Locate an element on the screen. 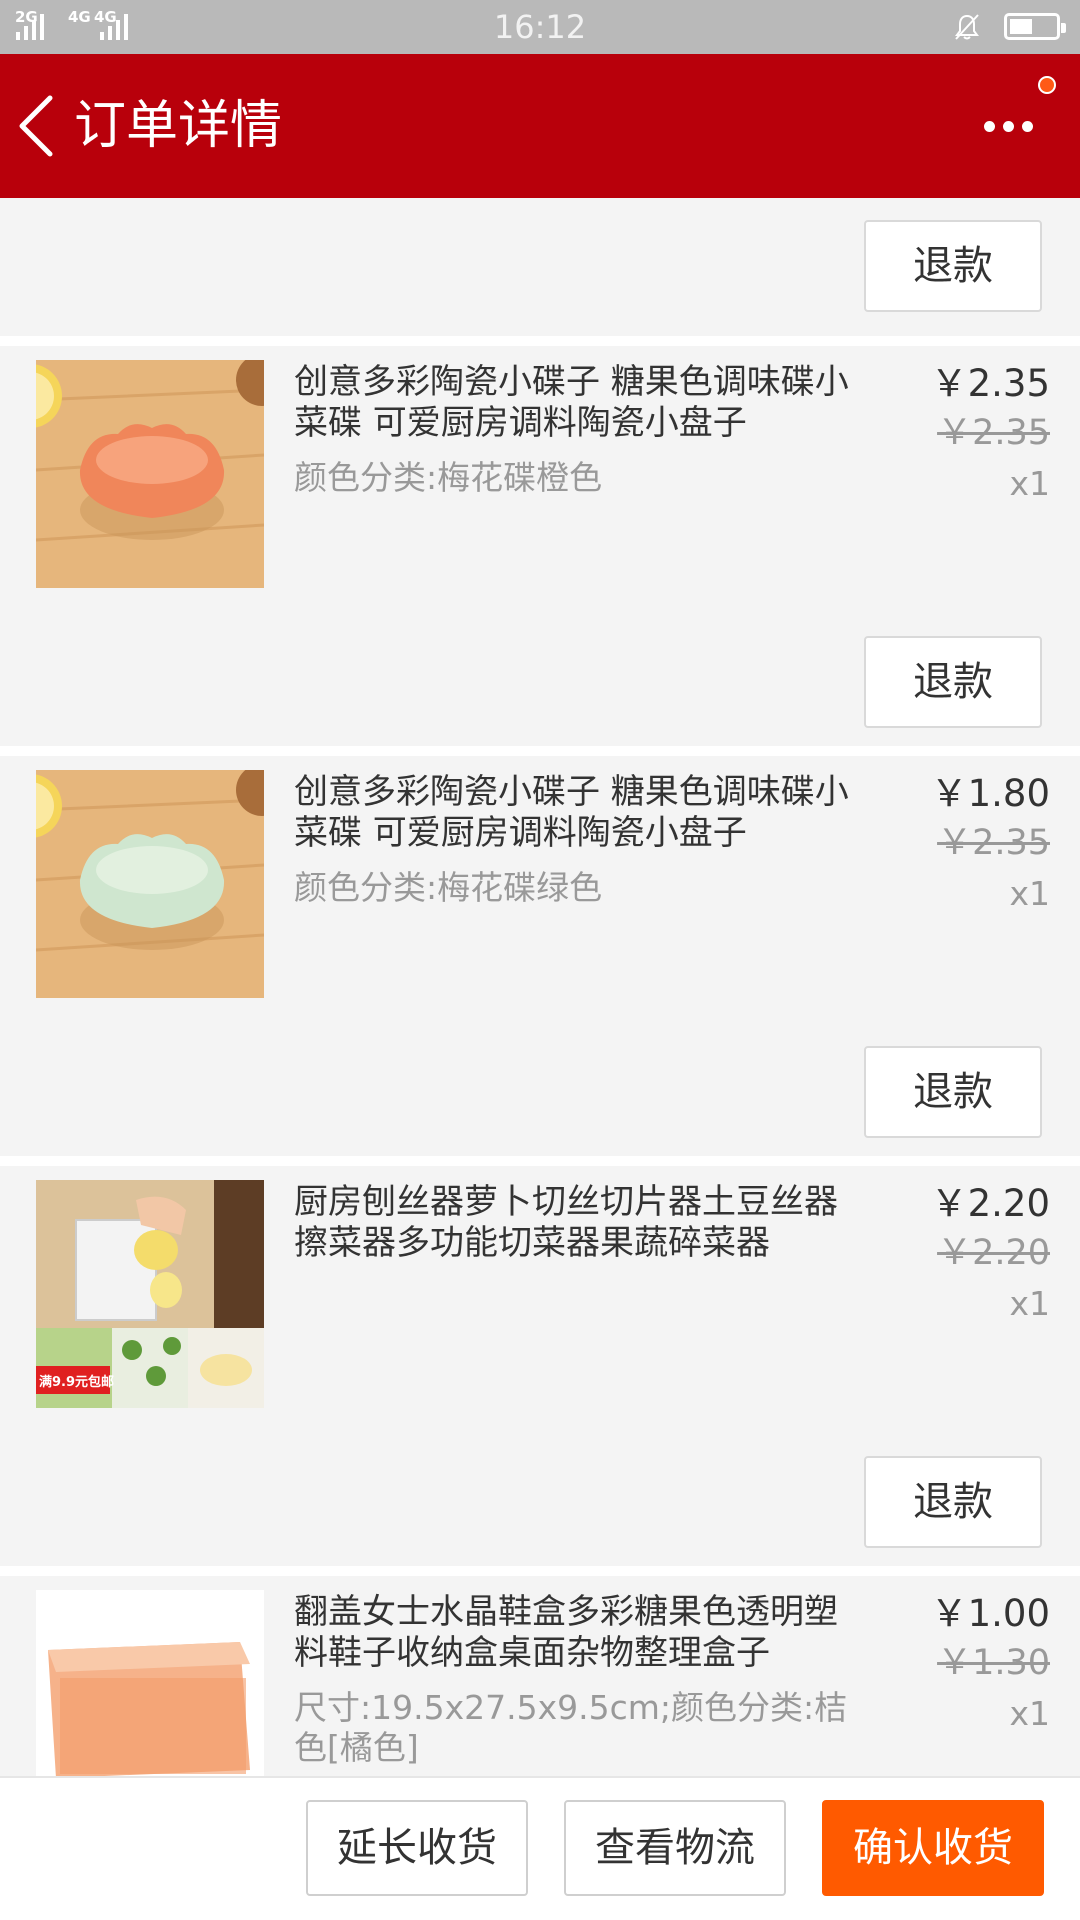 The width and height of the screenshot is (1080, 1920). product-price: ￥1.00 is located at coordinates (990, 1613).